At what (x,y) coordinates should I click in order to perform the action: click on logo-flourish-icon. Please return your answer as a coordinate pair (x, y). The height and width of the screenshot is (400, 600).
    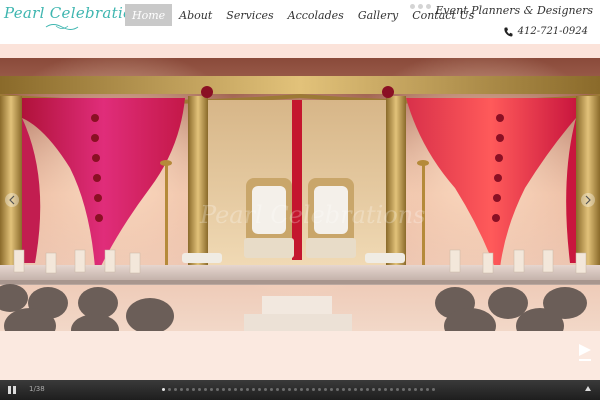
    Looking at the image, I should click on (62, 27).